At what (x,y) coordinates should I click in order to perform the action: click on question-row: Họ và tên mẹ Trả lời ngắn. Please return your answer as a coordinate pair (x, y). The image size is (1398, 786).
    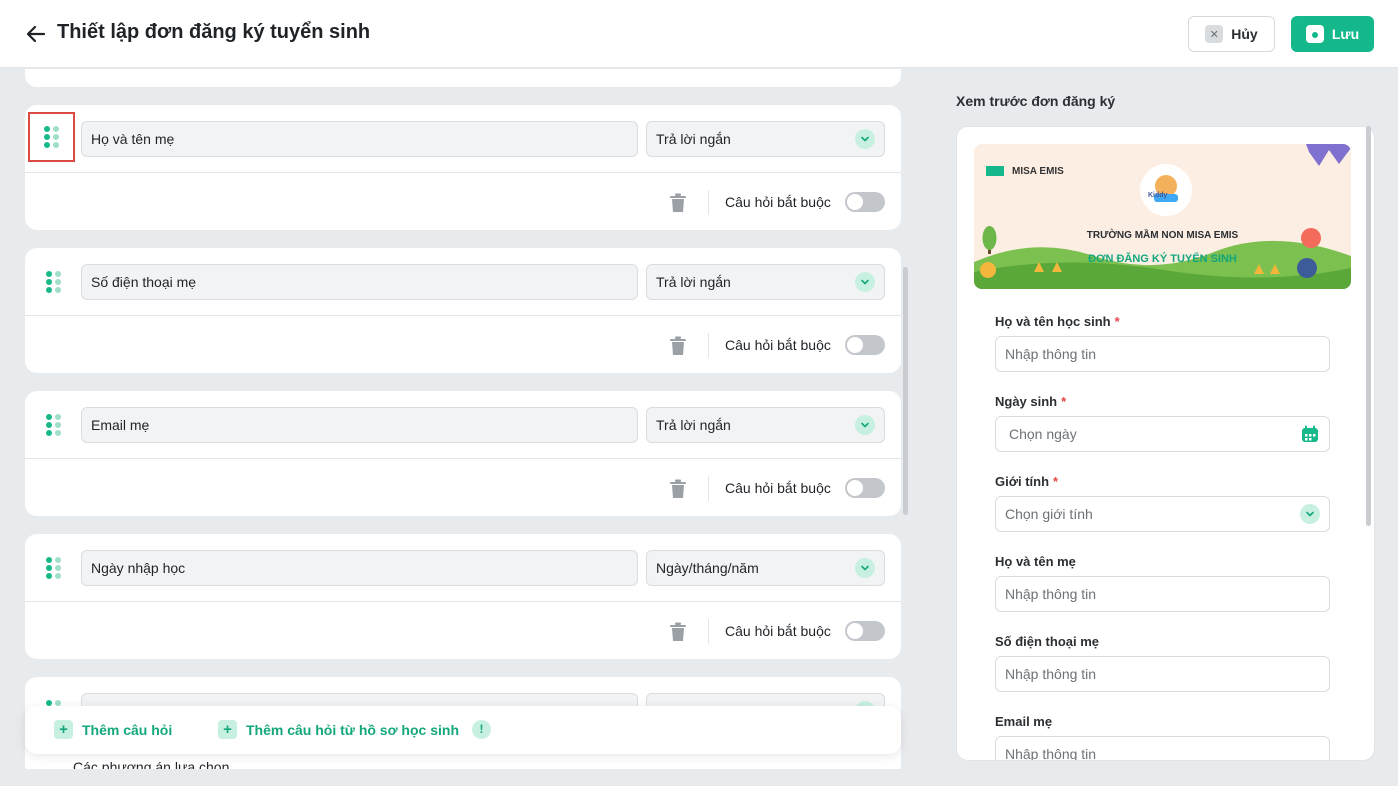
    Looking at the image, I should click on (463, 139).